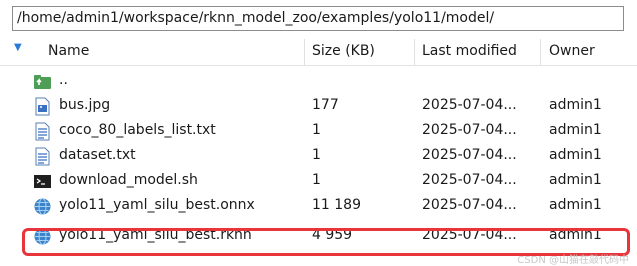  What do you see at coordinates (157, 205) in the screenshot?
I see `file-name: yolo11_yaml_silu_best.onnx` at bounding box center [157, 205].